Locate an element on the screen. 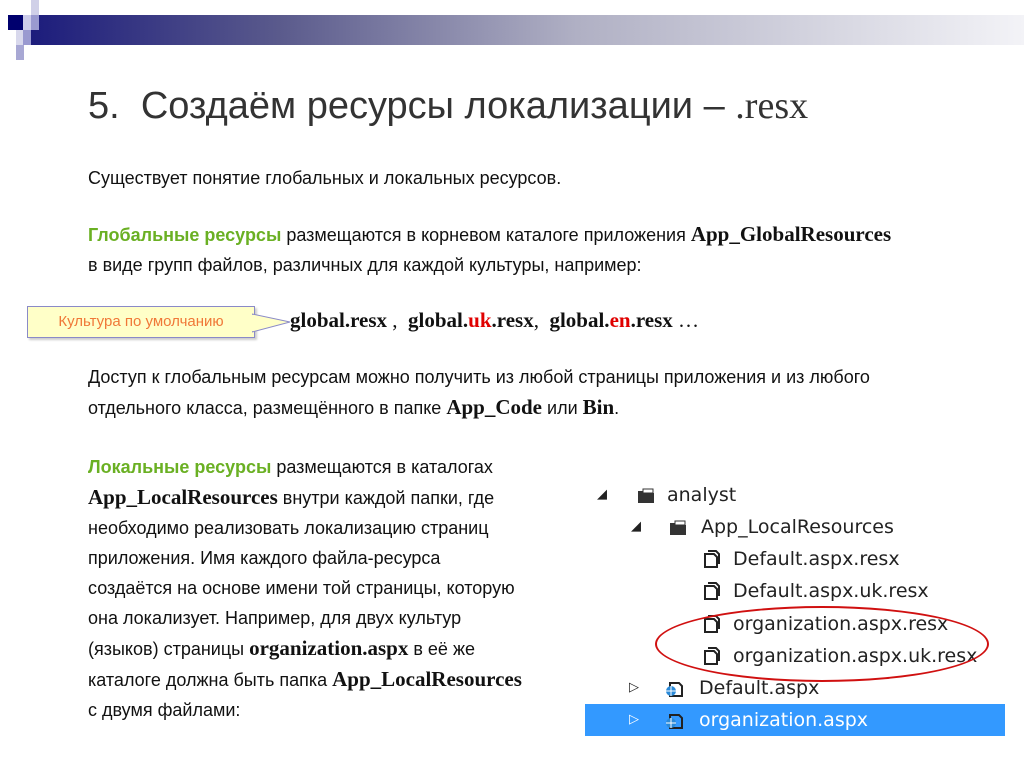  text: приложения. Имя каждого файла-ресурса is located at coordinates (264, 558).